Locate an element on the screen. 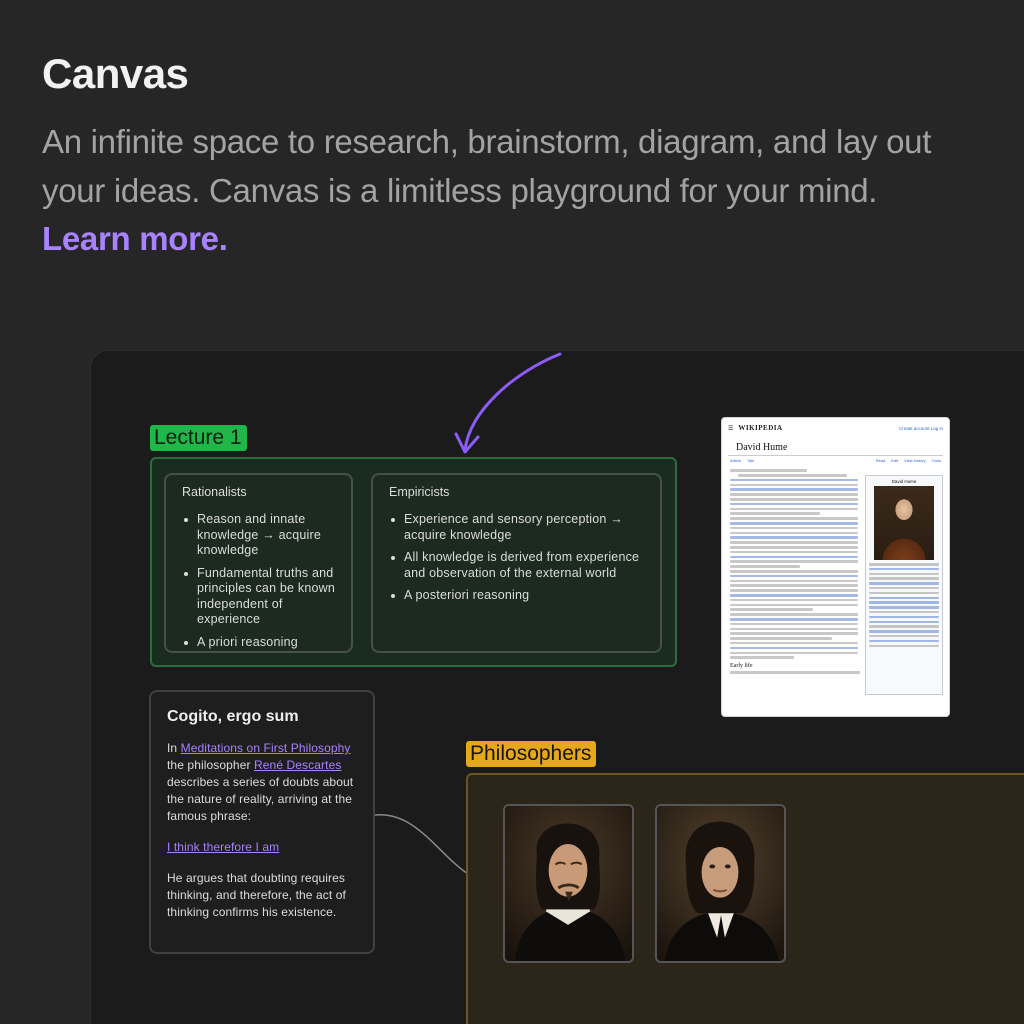 Image resolution: width=1024 pixels, height=1024 pixels. quote-paragraph: I think therefore I am is located at coordinates (263, 847).